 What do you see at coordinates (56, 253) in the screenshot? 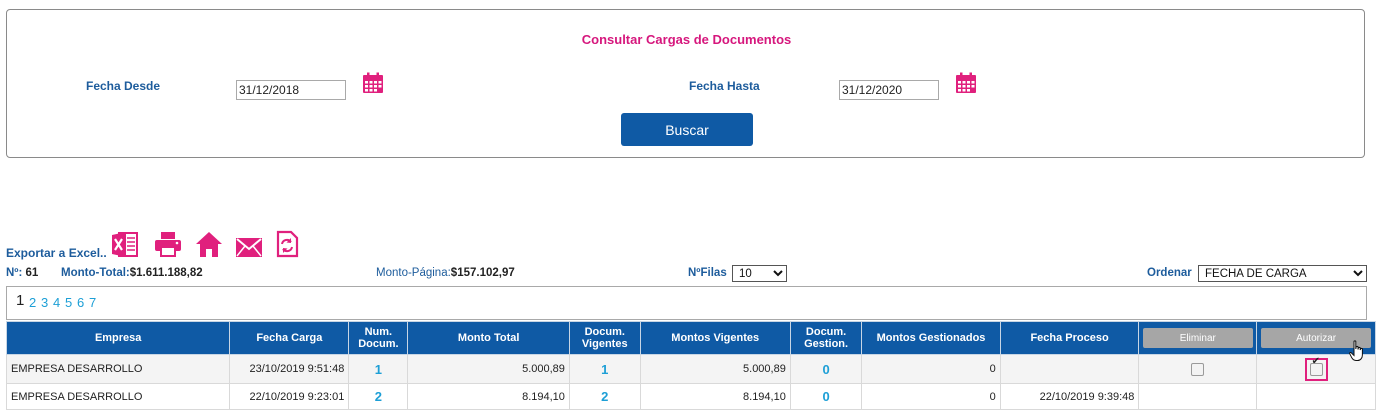
I see `export-excel-link: Exportar a Excel..` at bounding box center [56, 253].